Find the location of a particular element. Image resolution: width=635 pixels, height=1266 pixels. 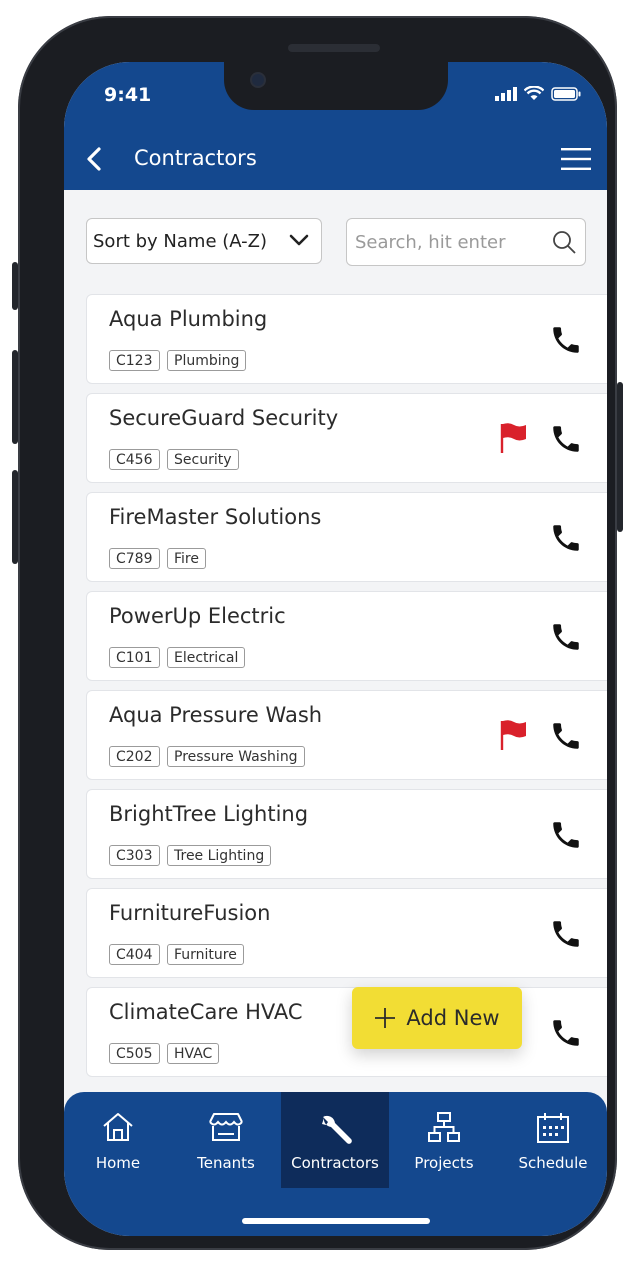

sort-label: Sort by Name (A-Z) is located at coordinates (180, 241).